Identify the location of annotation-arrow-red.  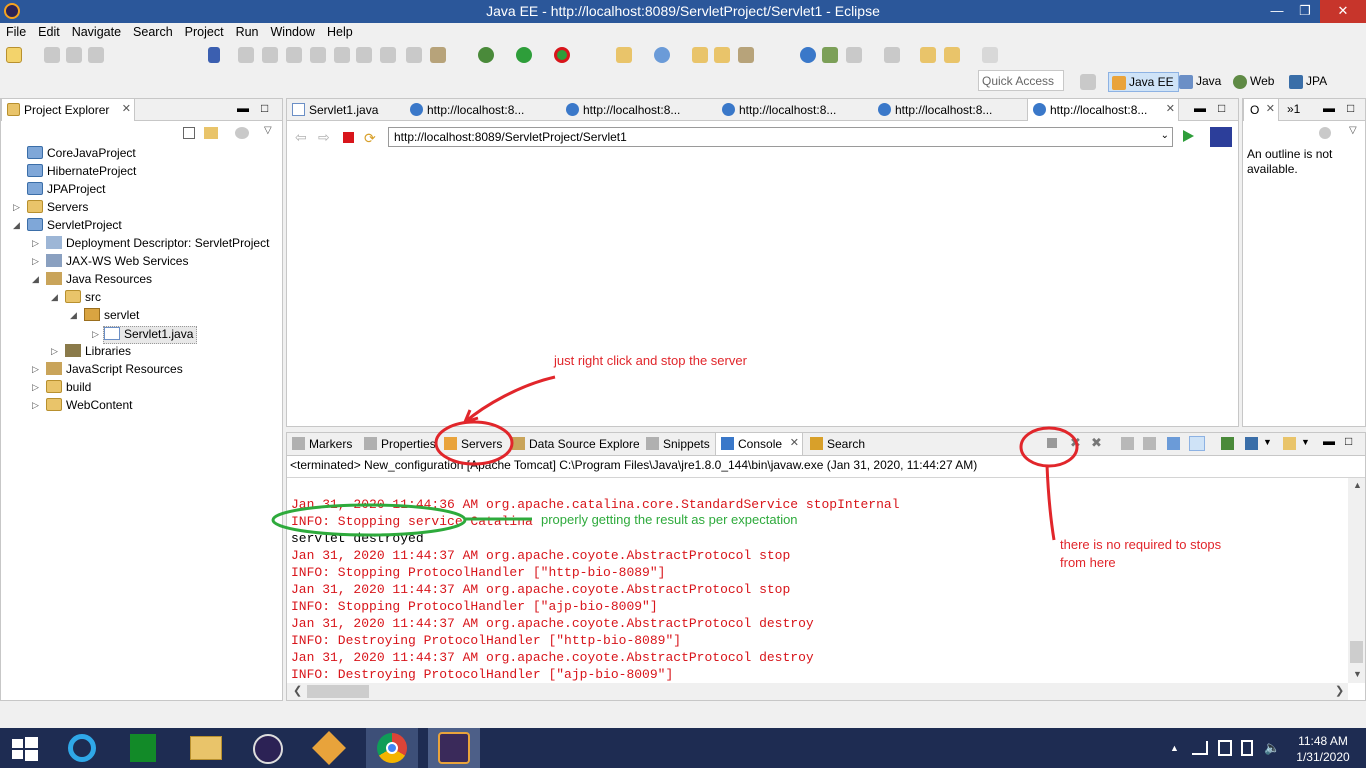
(510, 399).